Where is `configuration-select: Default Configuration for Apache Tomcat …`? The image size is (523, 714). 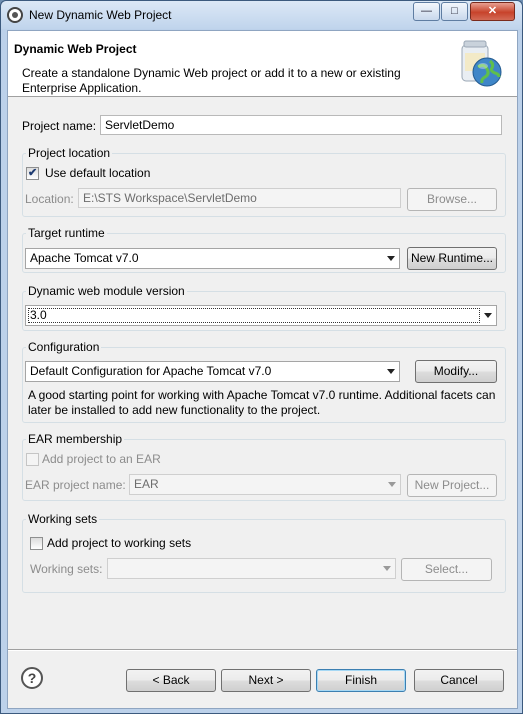 configuration-select: Default Configuration for Apache Tomcat … is located at coordinates (212, 371).